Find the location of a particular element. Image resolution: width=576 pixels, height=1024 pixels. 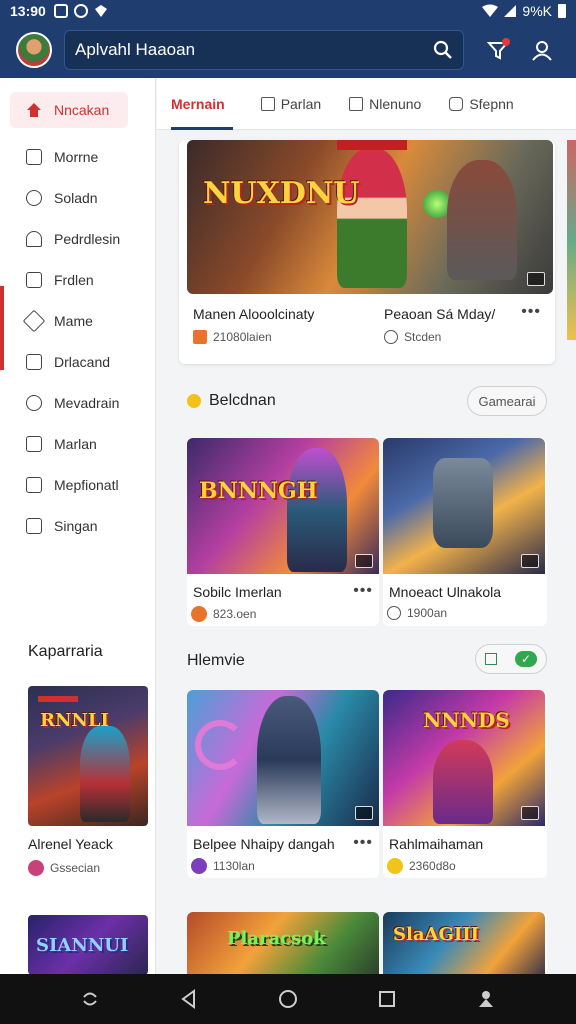

meta-text: 823.oen is located at coordinates (235, 614).